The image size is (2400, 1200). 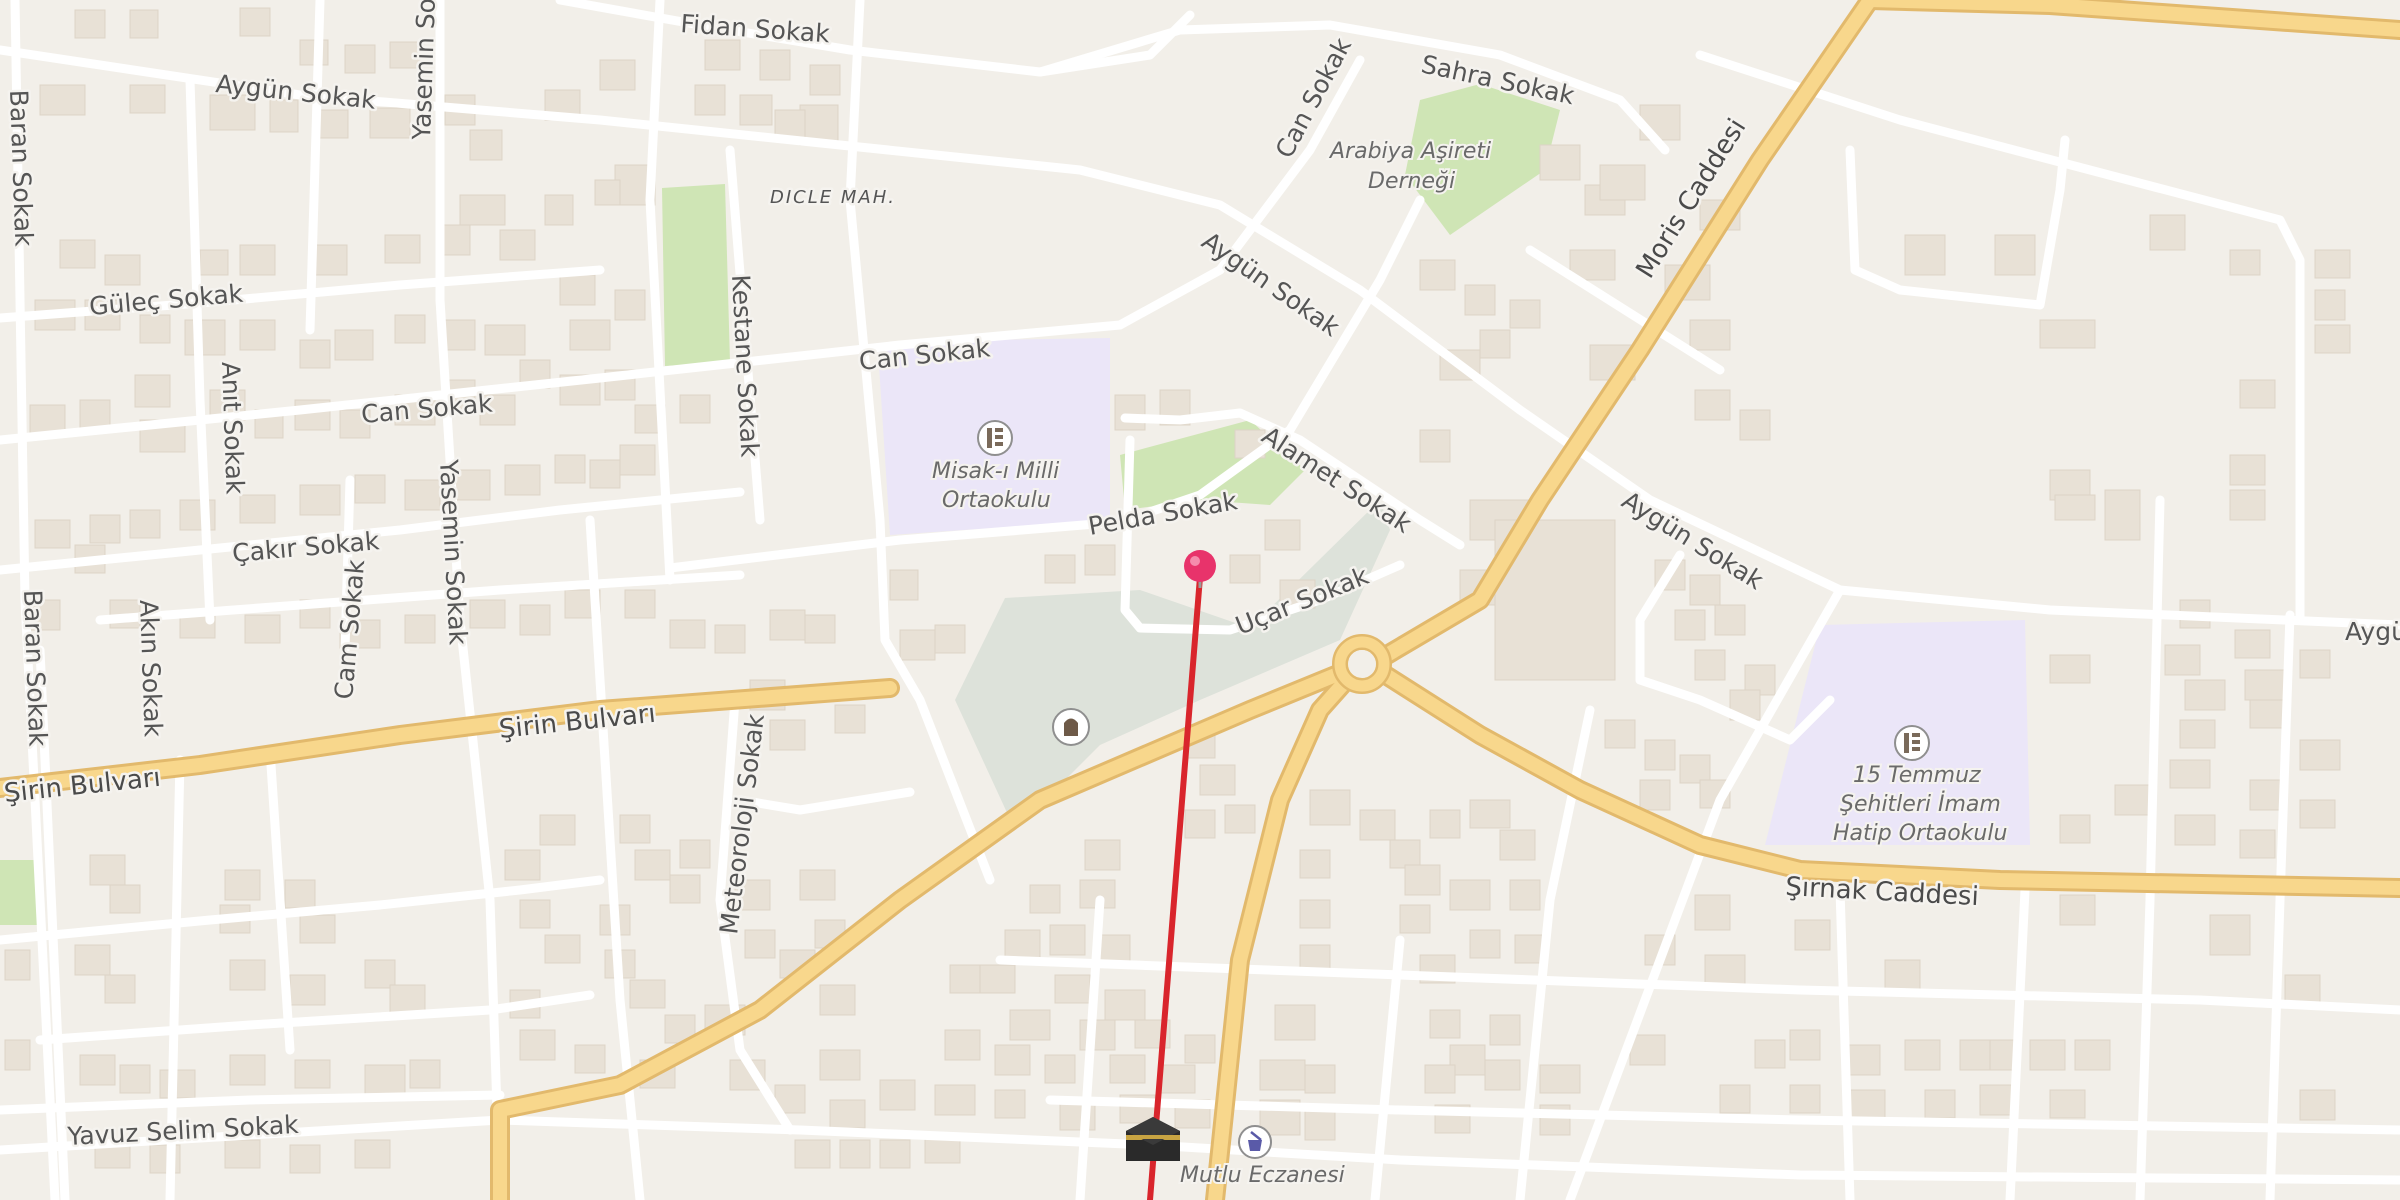 What do you see at coordinates (1409, 151) in the screenshot?
I see `poi-label-arabiya-1: Arabiya Aşireti` at bounding box center [1409, 151].